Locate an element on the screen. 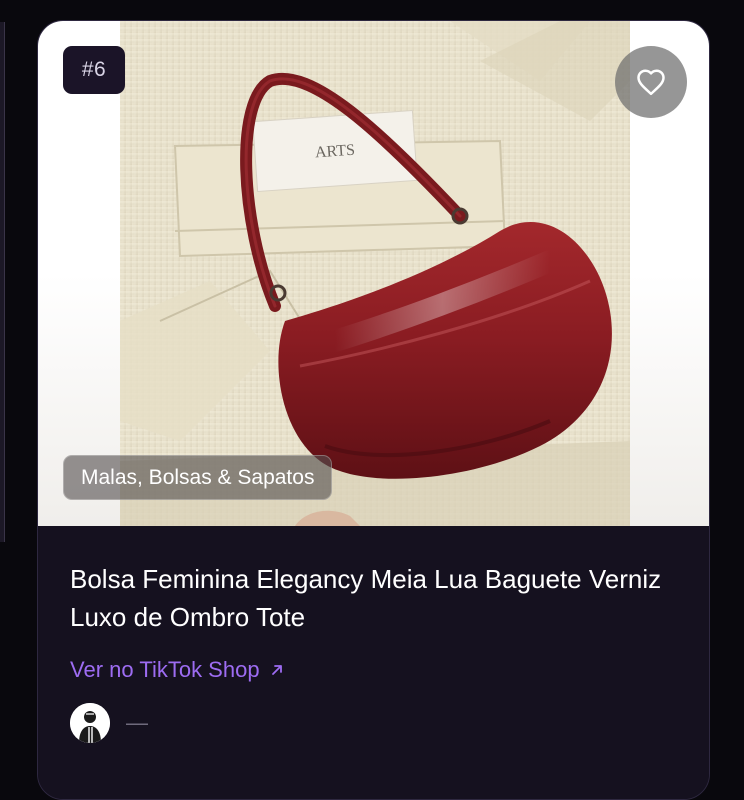 This screenshot has width=744, height=800. creator-avatar-image is located at coordinates (90, 723).